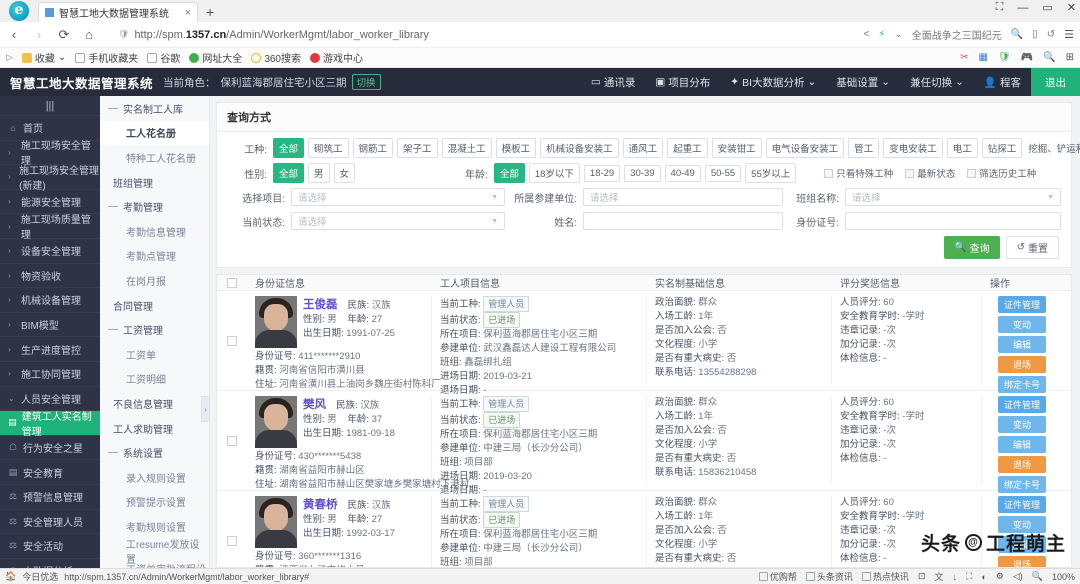 This screenshot has width=1080, height=584. What do you see at coordinates (10, 576) in the screenshot?
I see `home-icon: 🏠` at bounding box center [10, 576].